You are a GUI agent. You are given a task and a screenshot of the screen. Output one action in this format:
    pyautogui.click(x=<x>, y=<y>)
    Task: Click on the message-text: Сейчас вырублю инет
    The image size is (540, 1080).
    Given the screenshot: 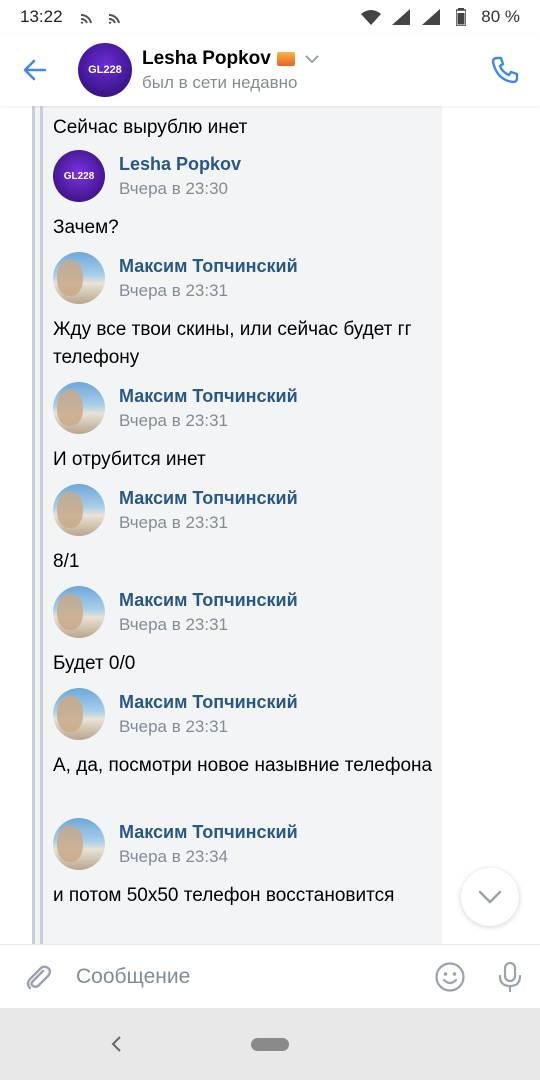 What is the action you would take?
    pyautogui.click(x=150, y=127)
    